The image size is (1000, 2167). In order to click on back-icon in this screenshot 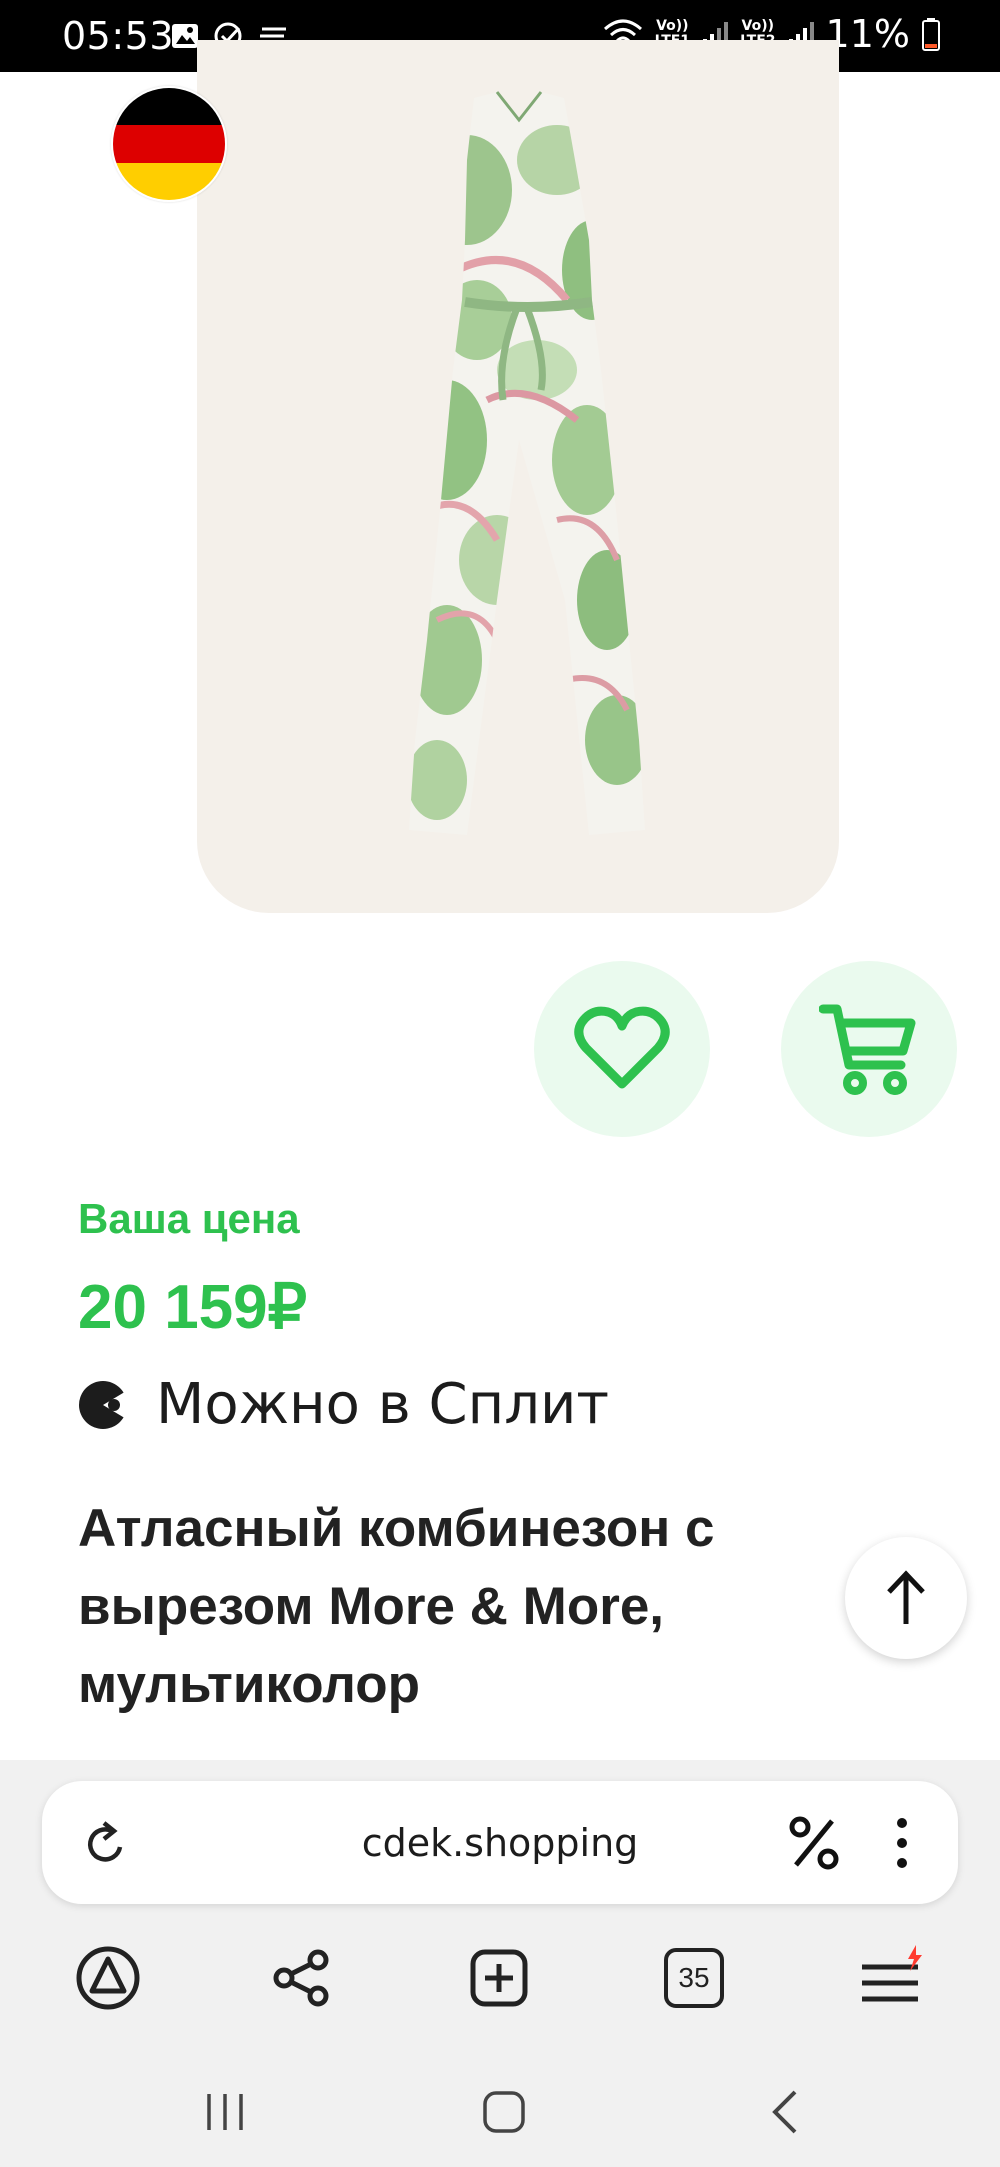, I will do `click(784, 2112)`.